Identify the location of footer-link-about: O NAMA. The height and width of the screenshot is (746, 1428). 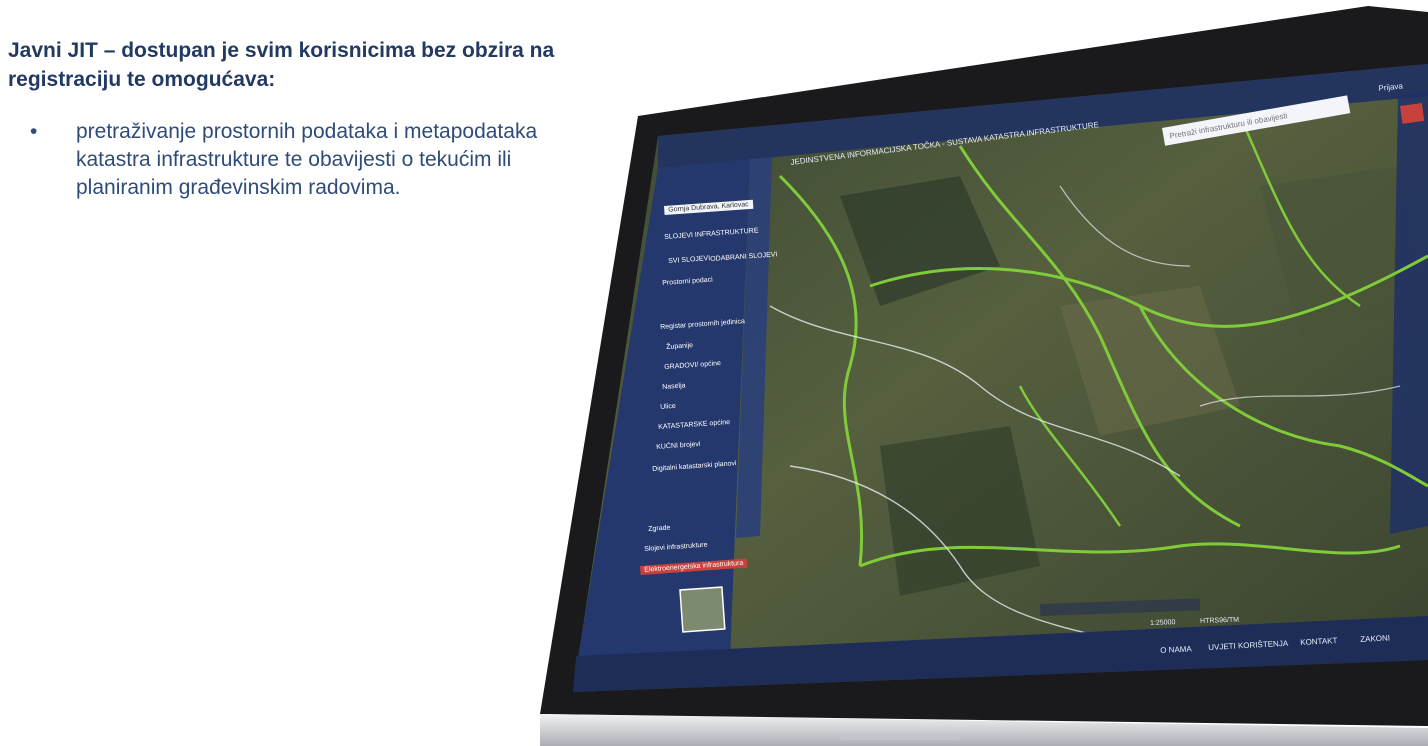
(1176, 649).